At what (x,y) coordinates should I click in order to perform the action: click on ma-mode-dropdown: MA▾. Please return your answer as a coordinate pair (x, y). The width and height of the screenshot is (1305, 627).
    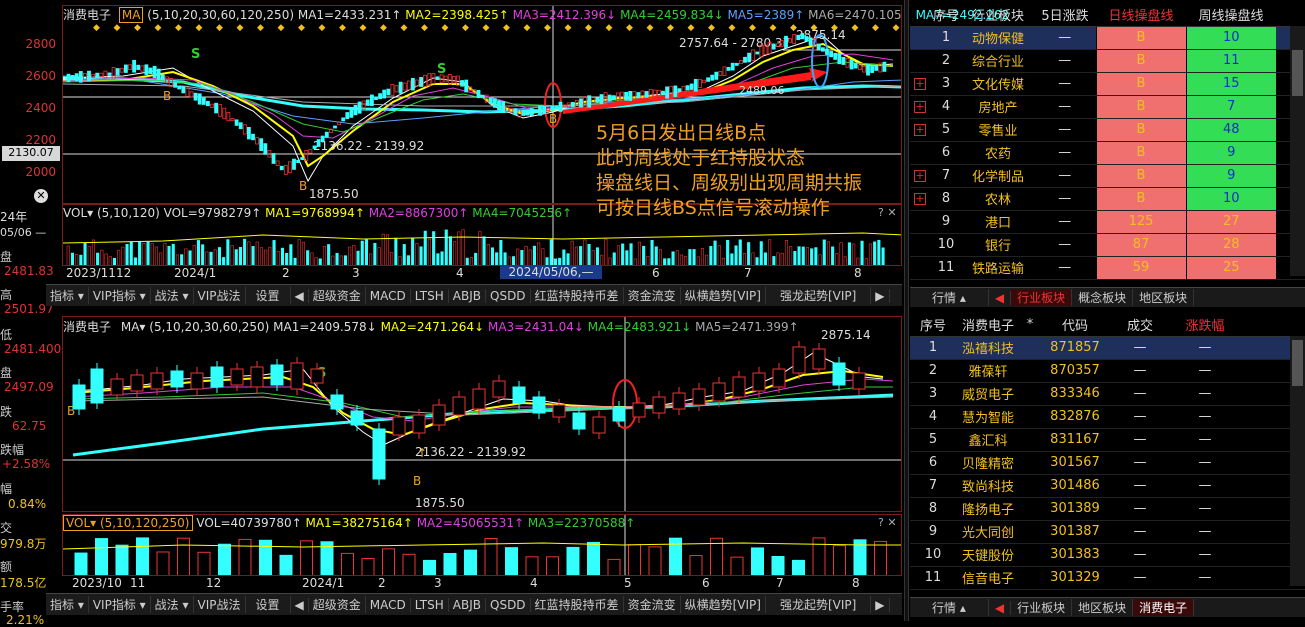
    Looking at the image, I should click on (133, 327).